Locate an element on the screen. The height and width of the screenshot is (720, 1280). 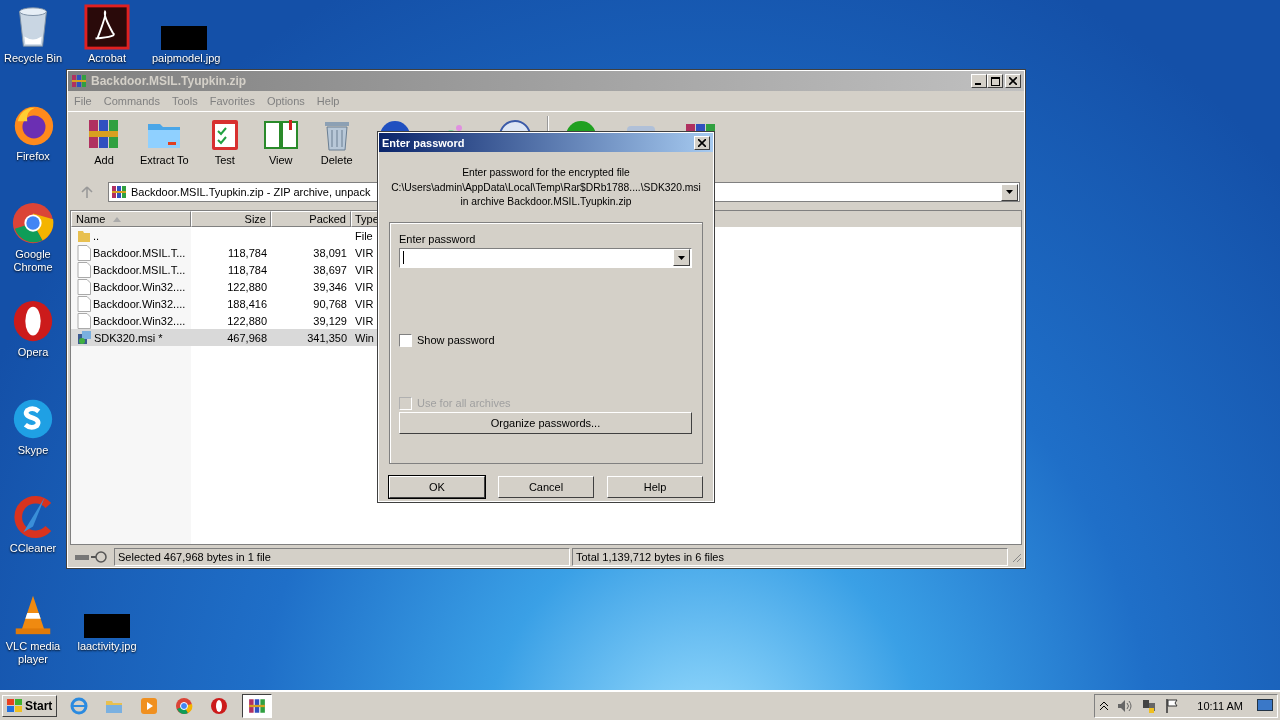
field-label: Enter password is located at coordinates (438, 238).